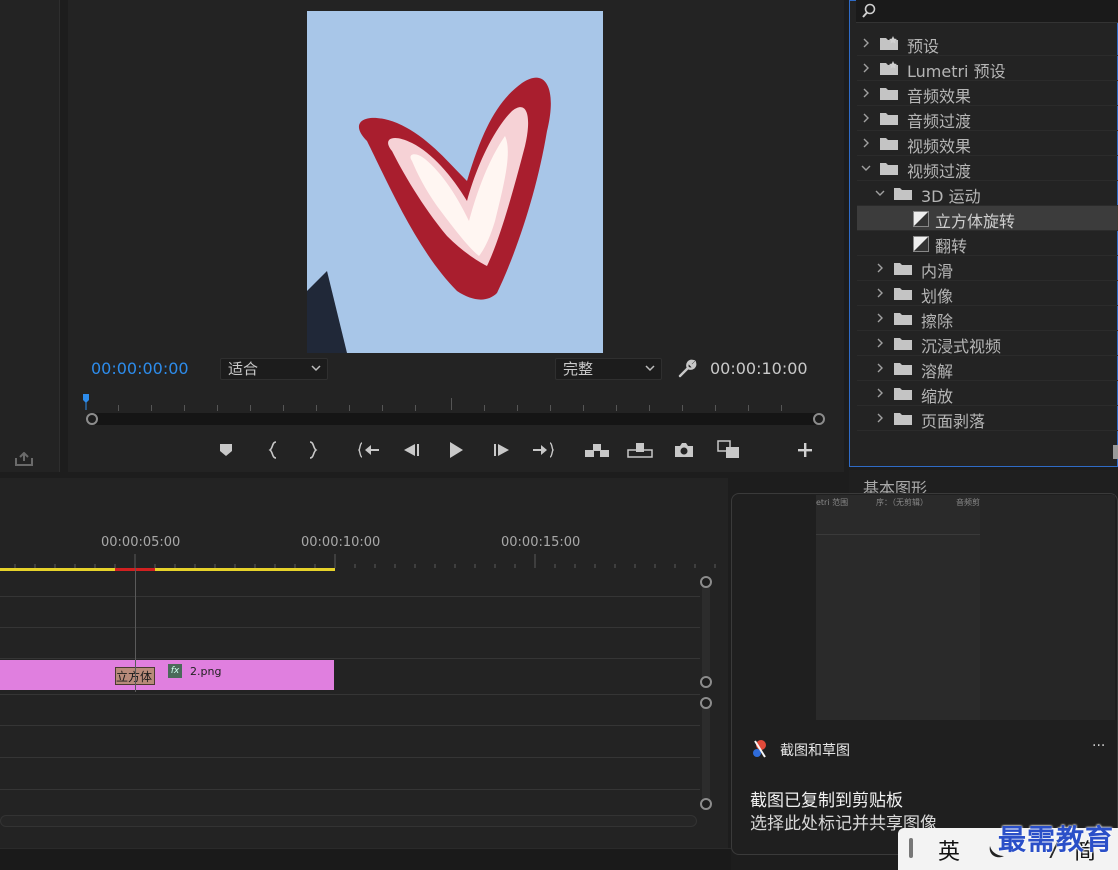 The height and width of the screenshot is (870, 1118). What do you see at coordinates (987, 218) in the screenshot?
I see `effects-tree-item: 立方体旋转` at bounding box center [987, 218].